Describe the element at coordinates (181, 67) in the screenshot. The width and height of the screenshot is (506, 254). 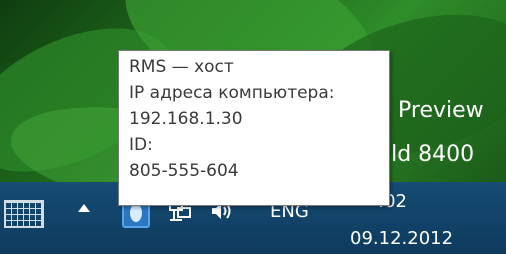
I see `tooltip-title: RMS — хост` at that location.